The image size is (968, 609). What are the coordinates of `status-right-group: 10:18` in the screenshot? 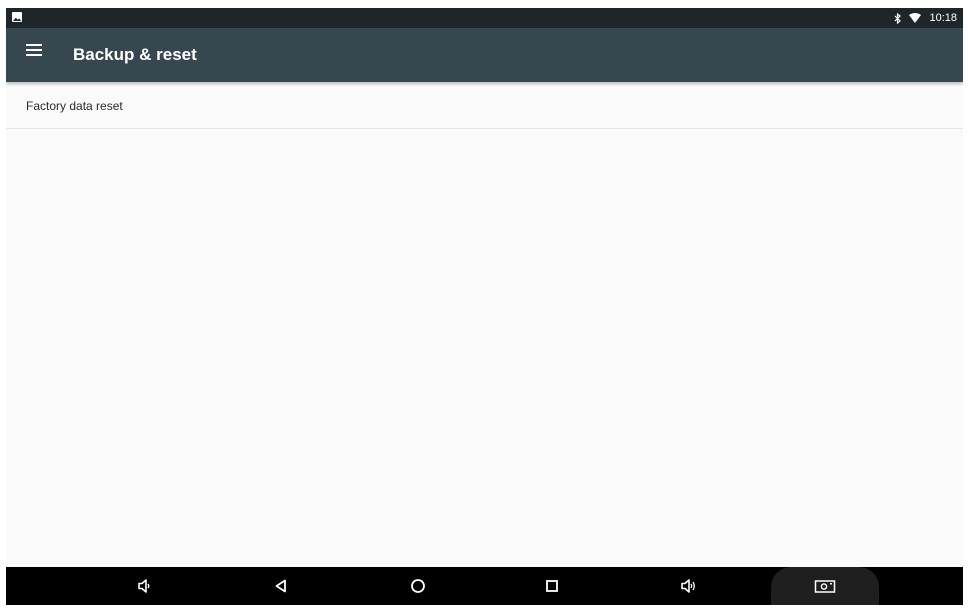 It's located at (925, 18).